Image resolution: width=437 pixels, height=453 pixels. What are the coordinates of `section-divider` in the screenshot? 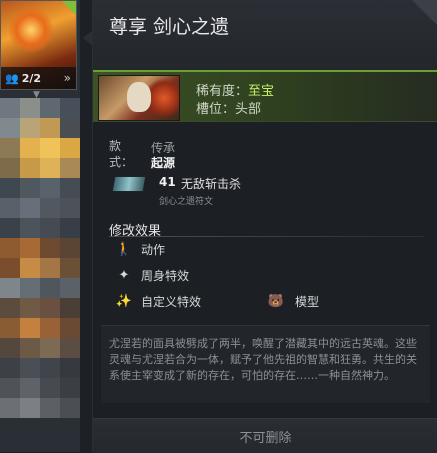 It's located at (267, 236).